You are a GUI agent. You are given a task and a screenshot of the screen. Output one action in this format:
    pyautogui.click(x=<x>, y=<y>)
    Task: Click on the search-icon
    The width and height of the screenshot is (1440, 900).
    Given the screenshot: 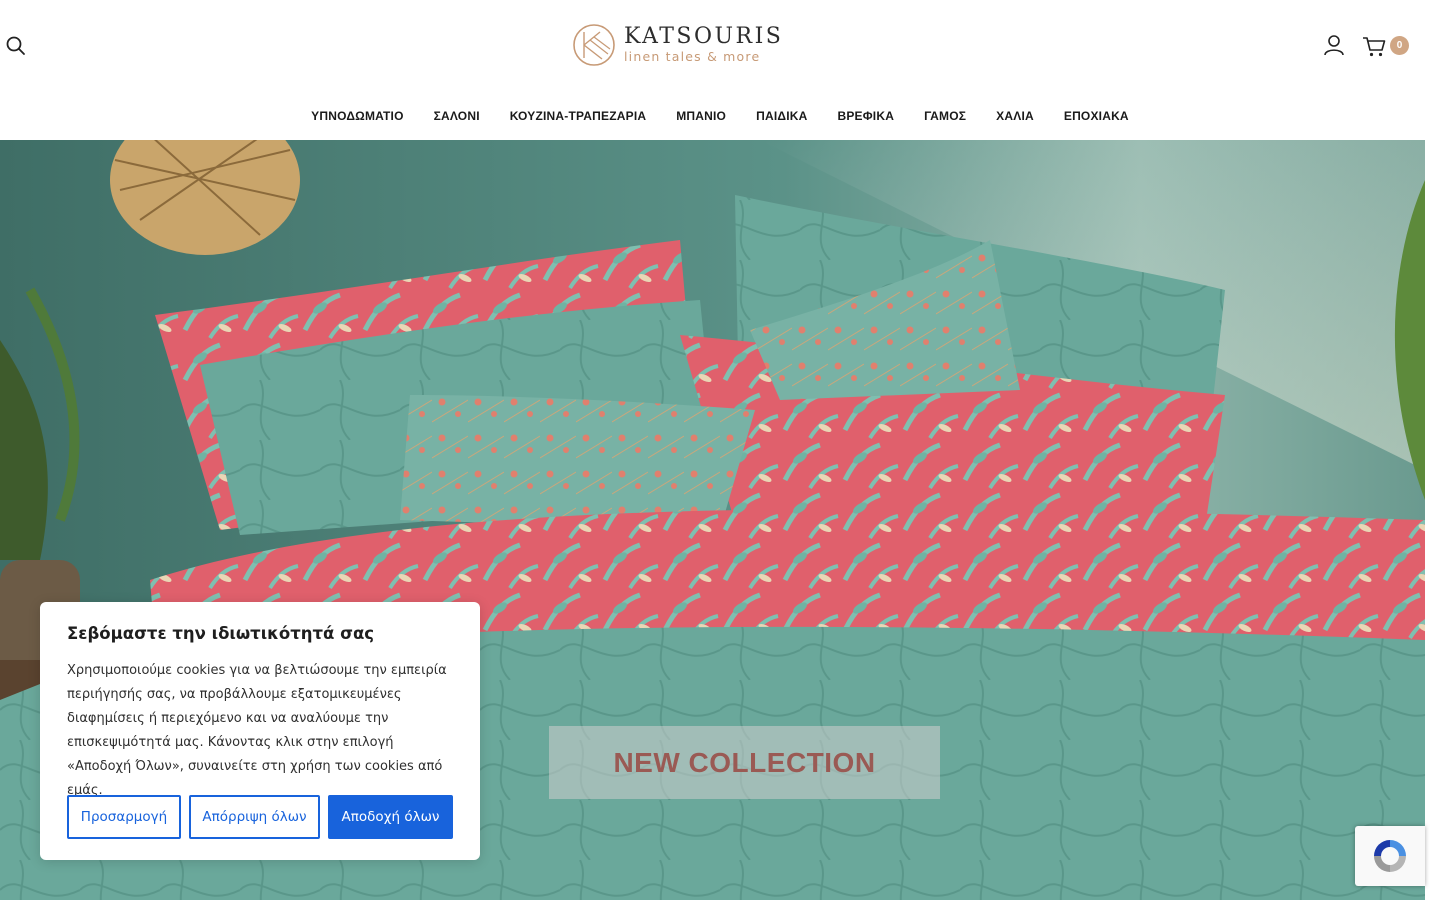 What is the action you would take?
    pyautogui.click(x=16, y=46)
    